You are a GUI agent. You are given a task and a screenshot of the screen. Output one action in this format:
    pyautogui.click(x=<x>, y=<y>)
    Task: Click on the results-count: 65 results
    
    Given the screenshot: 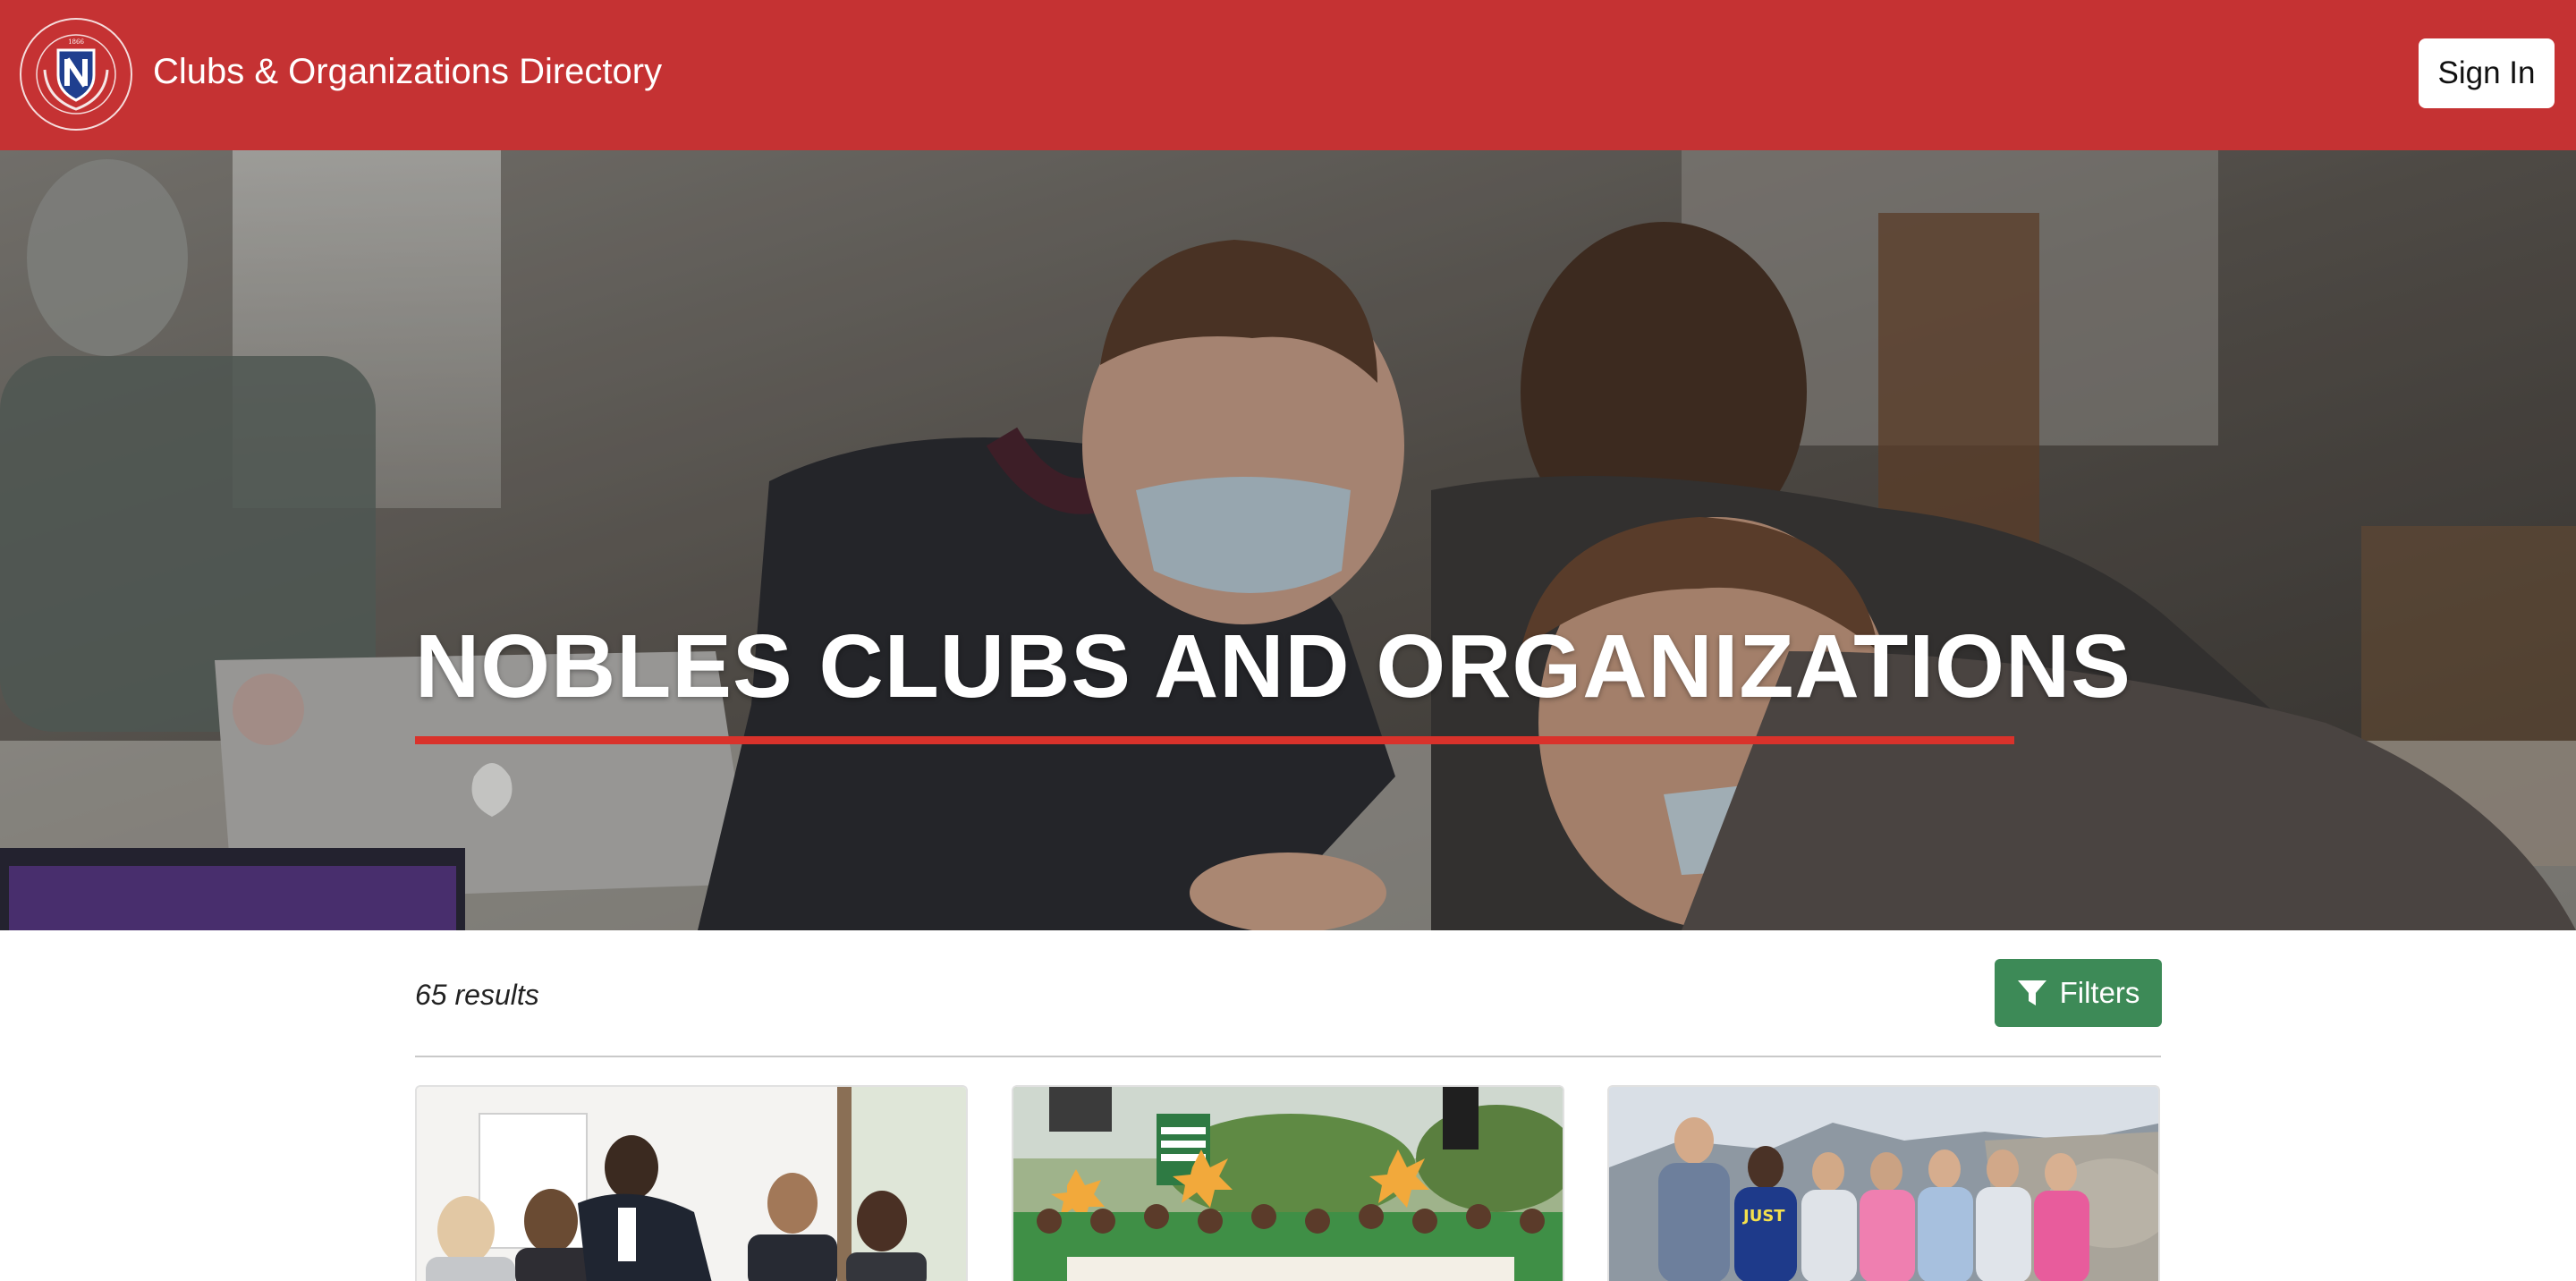 What is the action you would take?
    pyautogui.click(x=477, y=995)
    